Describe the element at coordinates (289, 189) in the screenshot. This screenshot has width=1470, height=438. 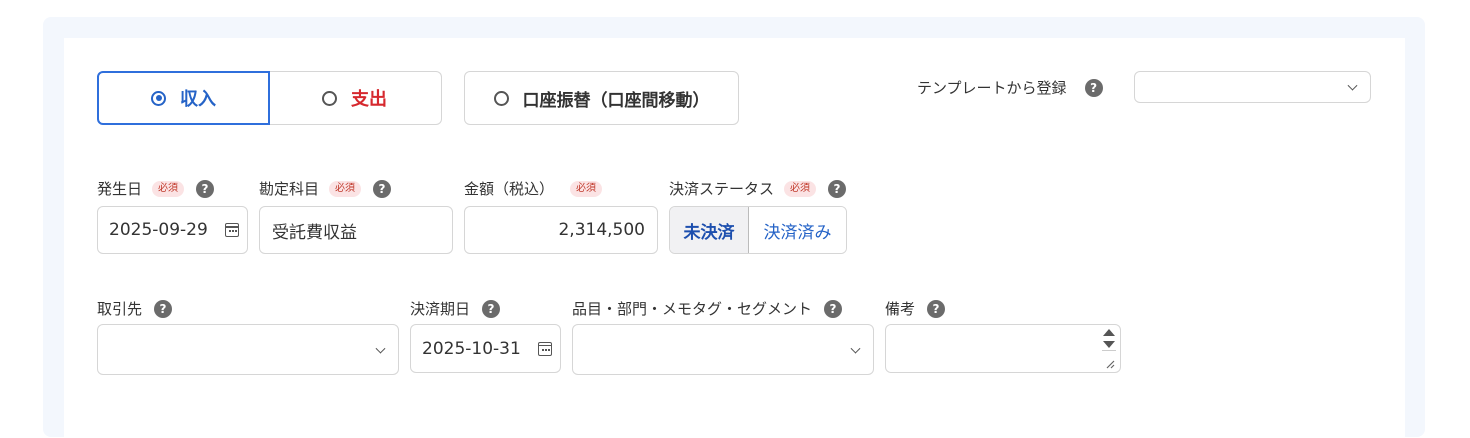
I see `account-label: 勘定科目` at that location.